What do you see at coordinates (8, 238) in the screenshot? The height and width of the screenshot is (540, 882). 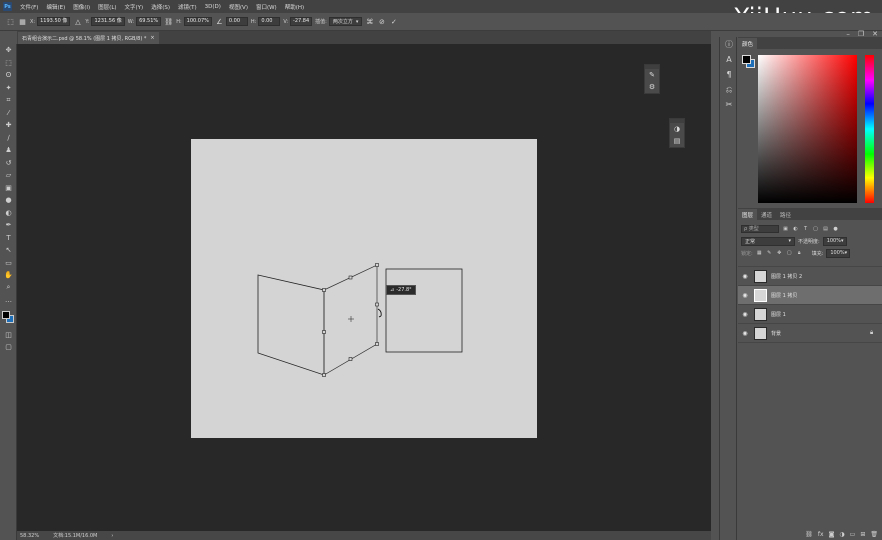 I see `type-icon: T` at bounding box center [8, 238].